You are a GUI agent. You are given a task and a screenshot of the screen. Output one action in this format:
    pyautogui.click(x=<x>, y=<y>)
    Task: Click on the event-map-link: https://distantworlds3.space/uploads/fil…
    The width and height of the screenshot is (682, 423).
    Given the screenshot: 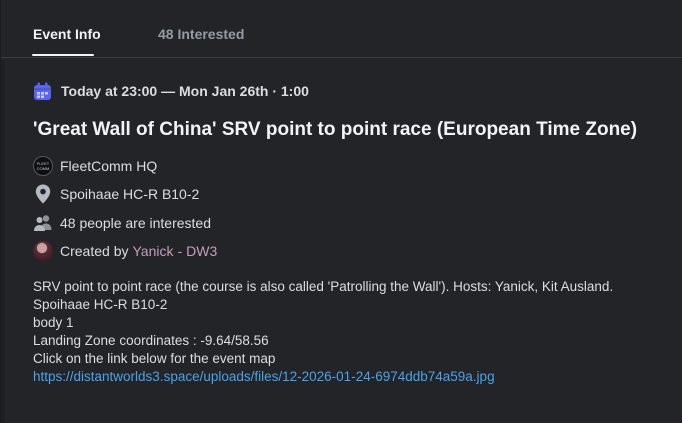 What is the action you would take?
    pyautogui.click(x=343, y=377)
    